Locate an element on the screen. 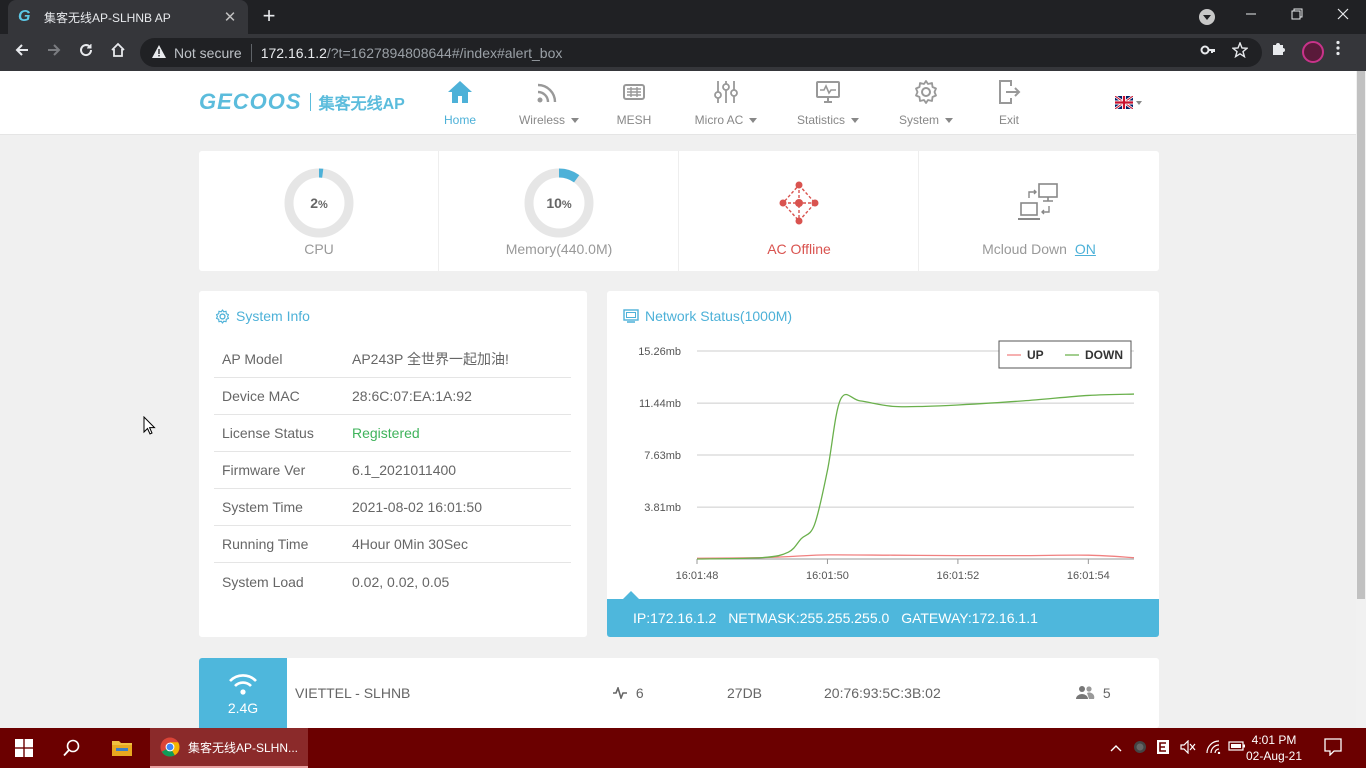 The height and width of the screenshot is (768, 1366). page-scrollbar is located at coordinates (1361, 399).